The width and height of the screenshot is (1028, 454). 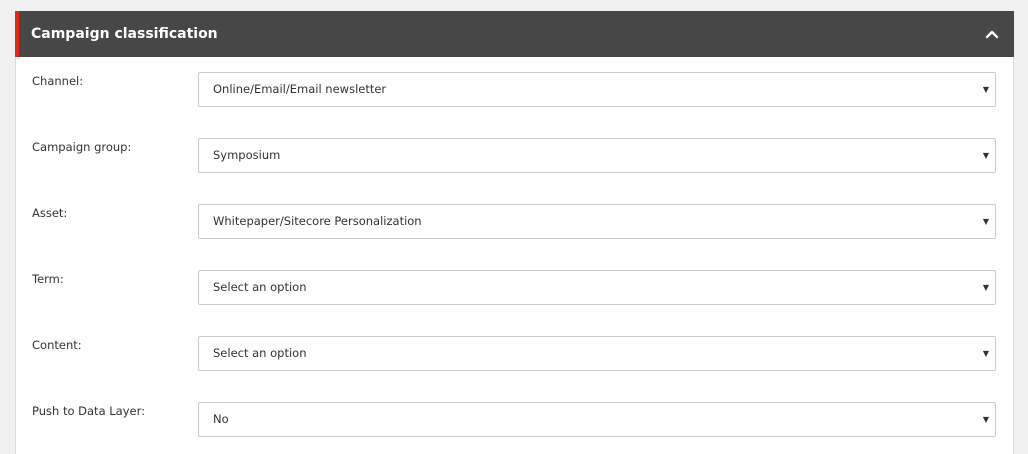 I want to click on campaign-group-select: Symposium ▼, so click(x=597, y=155).